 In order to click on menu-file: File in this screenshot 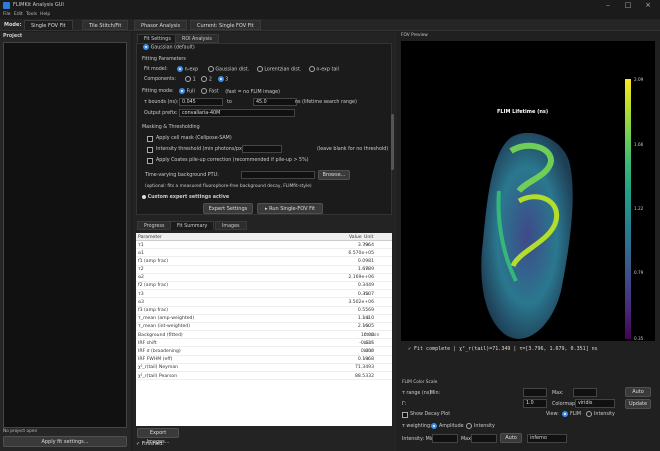, I will do `click(7, 14)`.